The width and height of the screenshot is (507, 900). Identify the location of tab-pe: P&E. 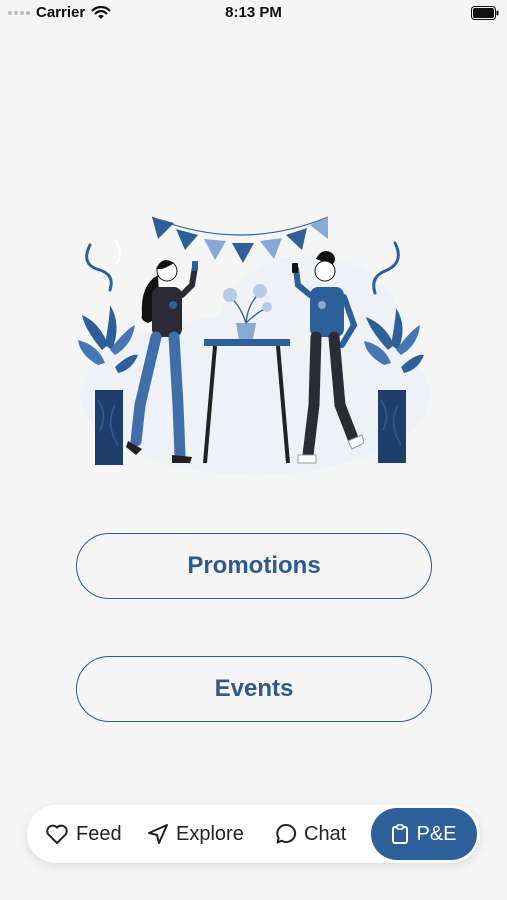
(424, 834).